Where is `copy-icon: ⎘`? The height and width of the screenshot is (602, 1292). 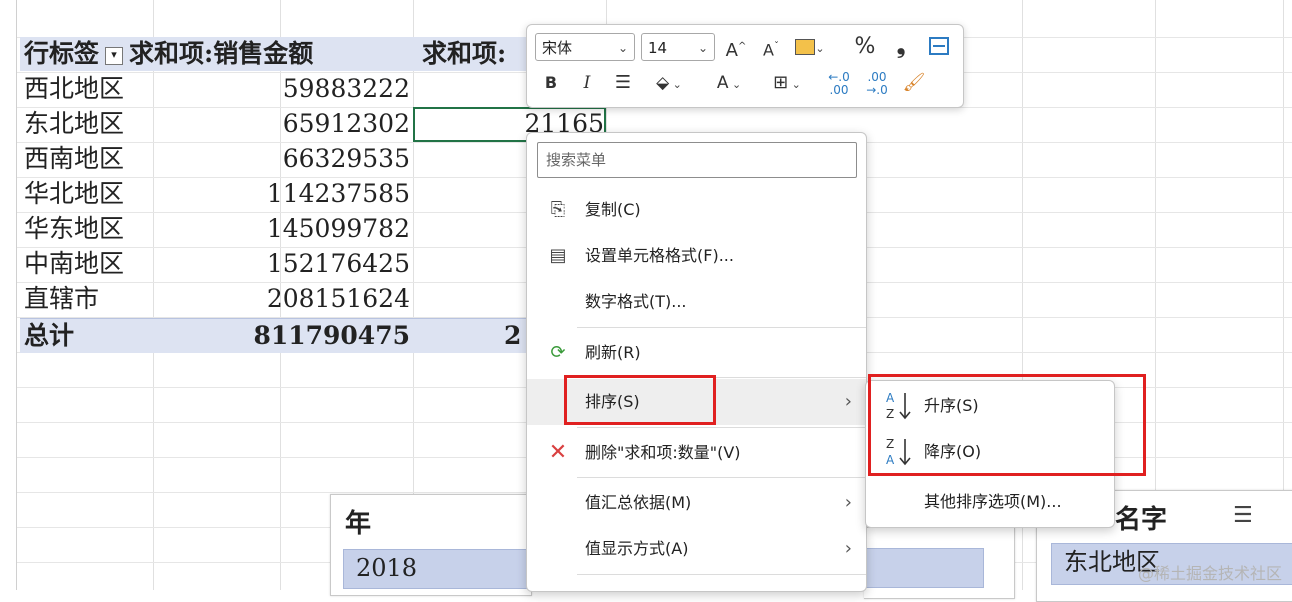
copy-icon: ⎘ is located at coordinates (558, 209).